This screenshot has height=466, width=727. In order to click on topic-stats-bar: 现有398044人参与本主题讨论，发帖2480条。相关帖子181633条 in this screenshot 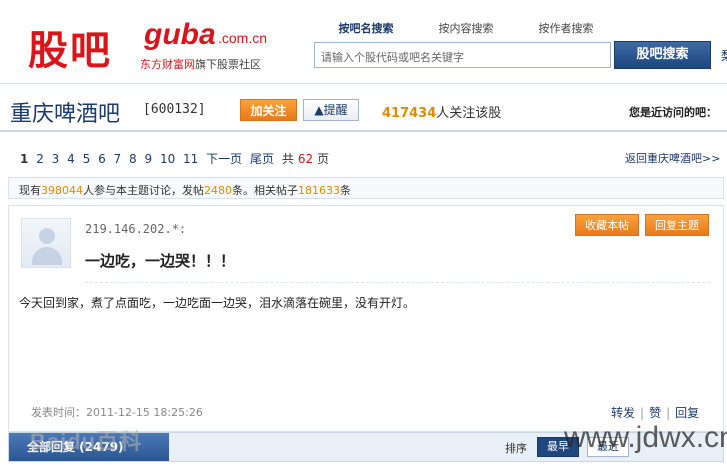, I will do `click(366, 188)`.